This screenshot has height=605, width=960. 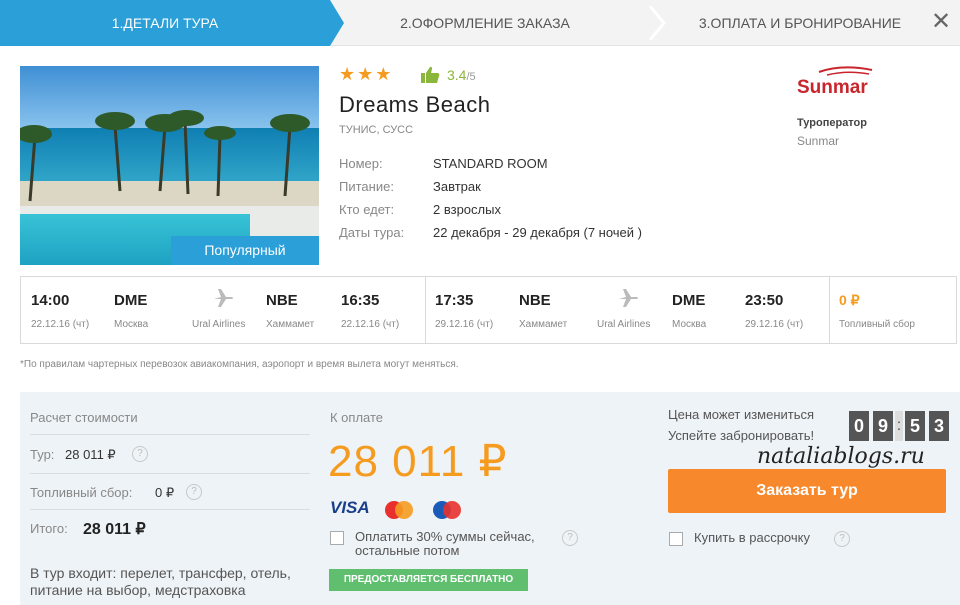 I want to click on fuel-surcharge-value: 0 ₽, so click(x=849, y=300).